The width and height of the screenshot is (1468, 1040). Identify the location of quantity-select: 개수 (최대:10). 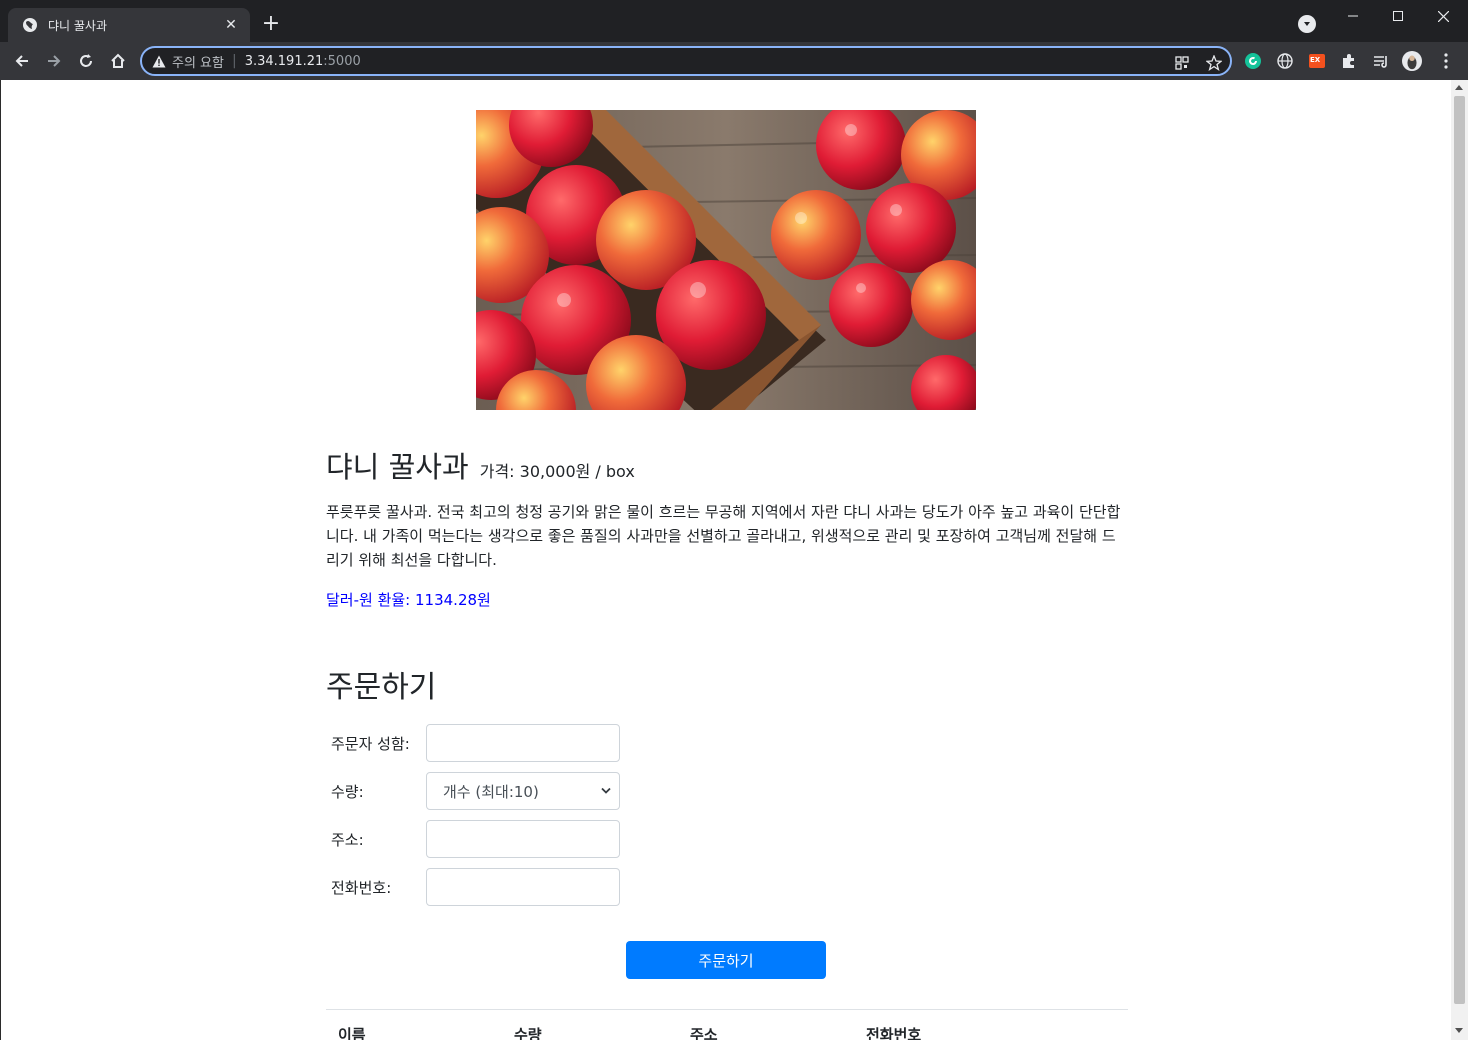
(523, 791).